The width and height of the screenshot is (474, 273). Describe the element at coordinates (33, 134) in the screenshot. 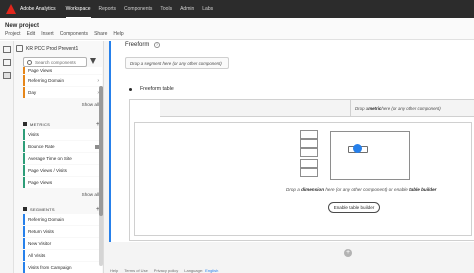

I see `metric-label: Visits` at that location.